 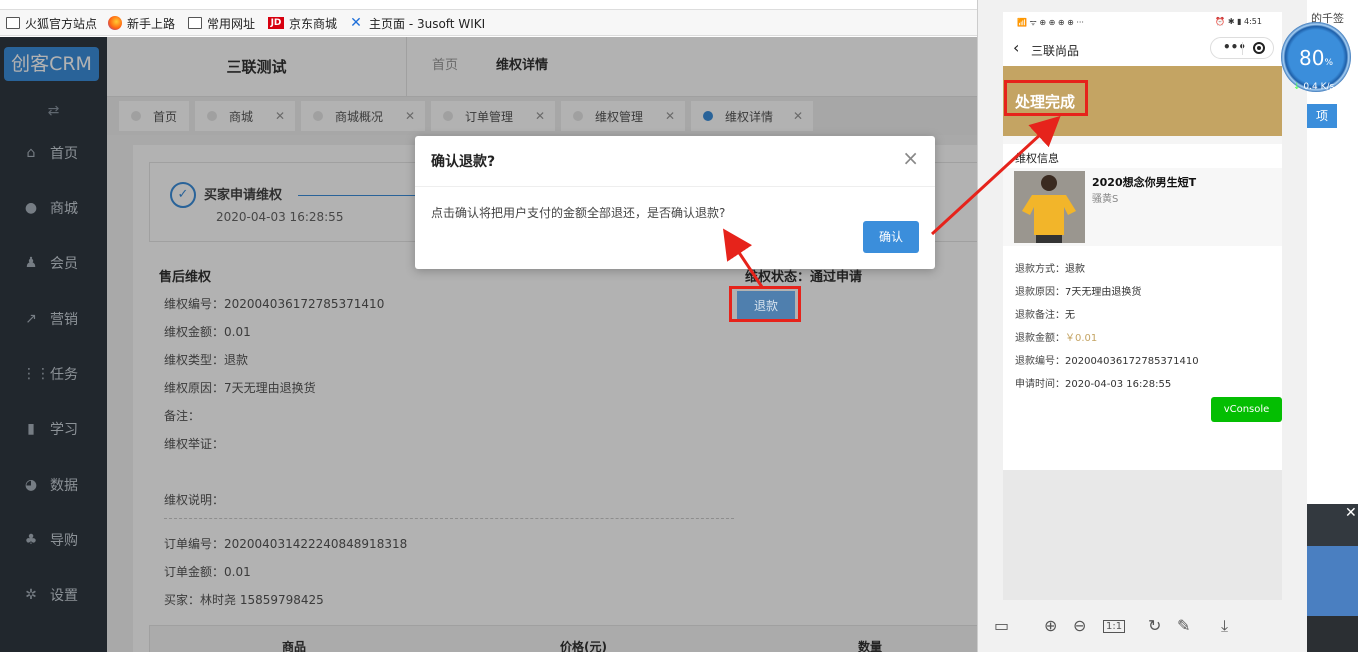 What do you see at coordinates (1001, 625) in the screenshot?
I see `sidebar-toggle-icon: ▭` at bounding box center [1001, 625].